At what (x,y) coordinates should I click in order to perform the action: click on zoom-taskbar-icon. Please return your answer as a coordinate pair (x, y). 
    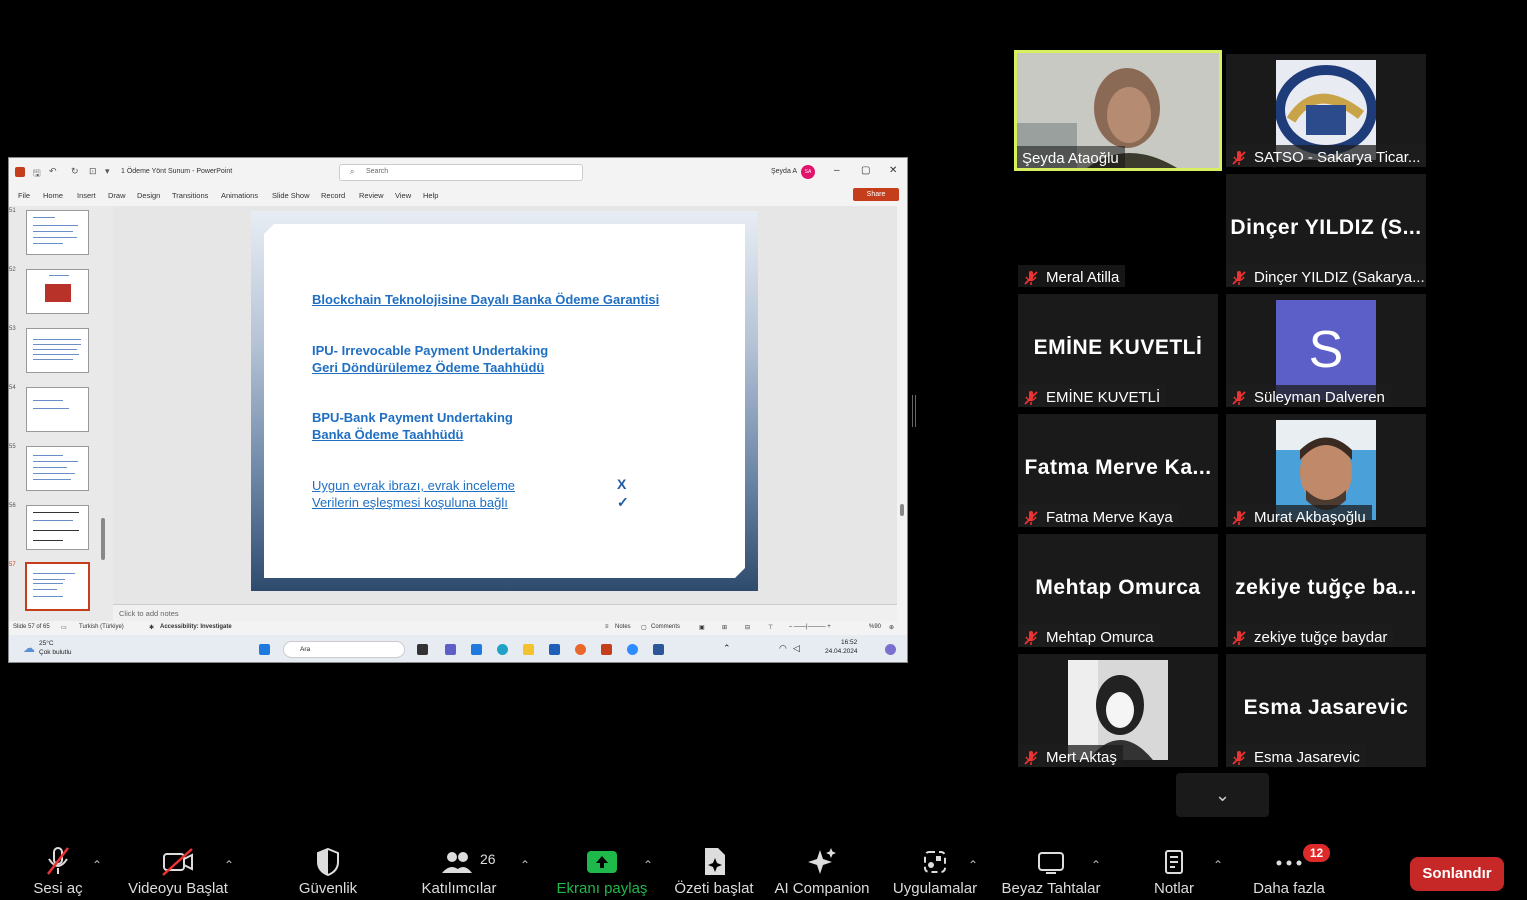
    Looking at the image, I should click on (632, 649).